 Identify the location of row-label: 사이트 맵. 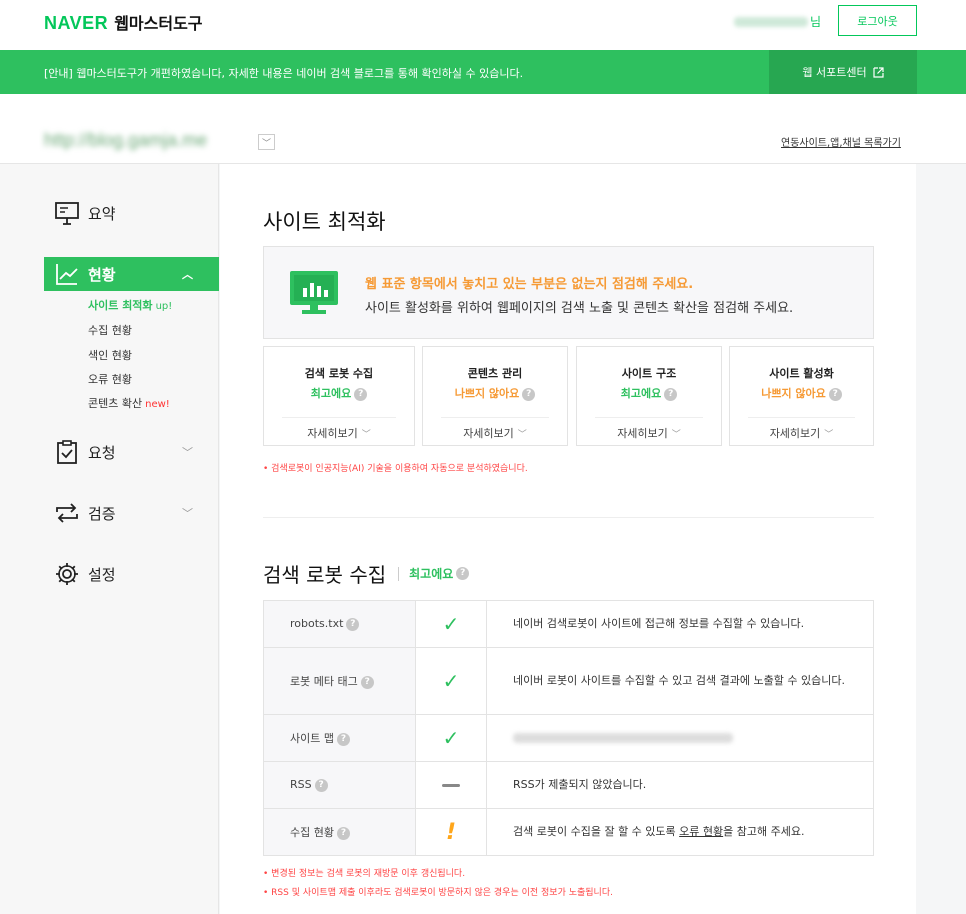
(312, 738).